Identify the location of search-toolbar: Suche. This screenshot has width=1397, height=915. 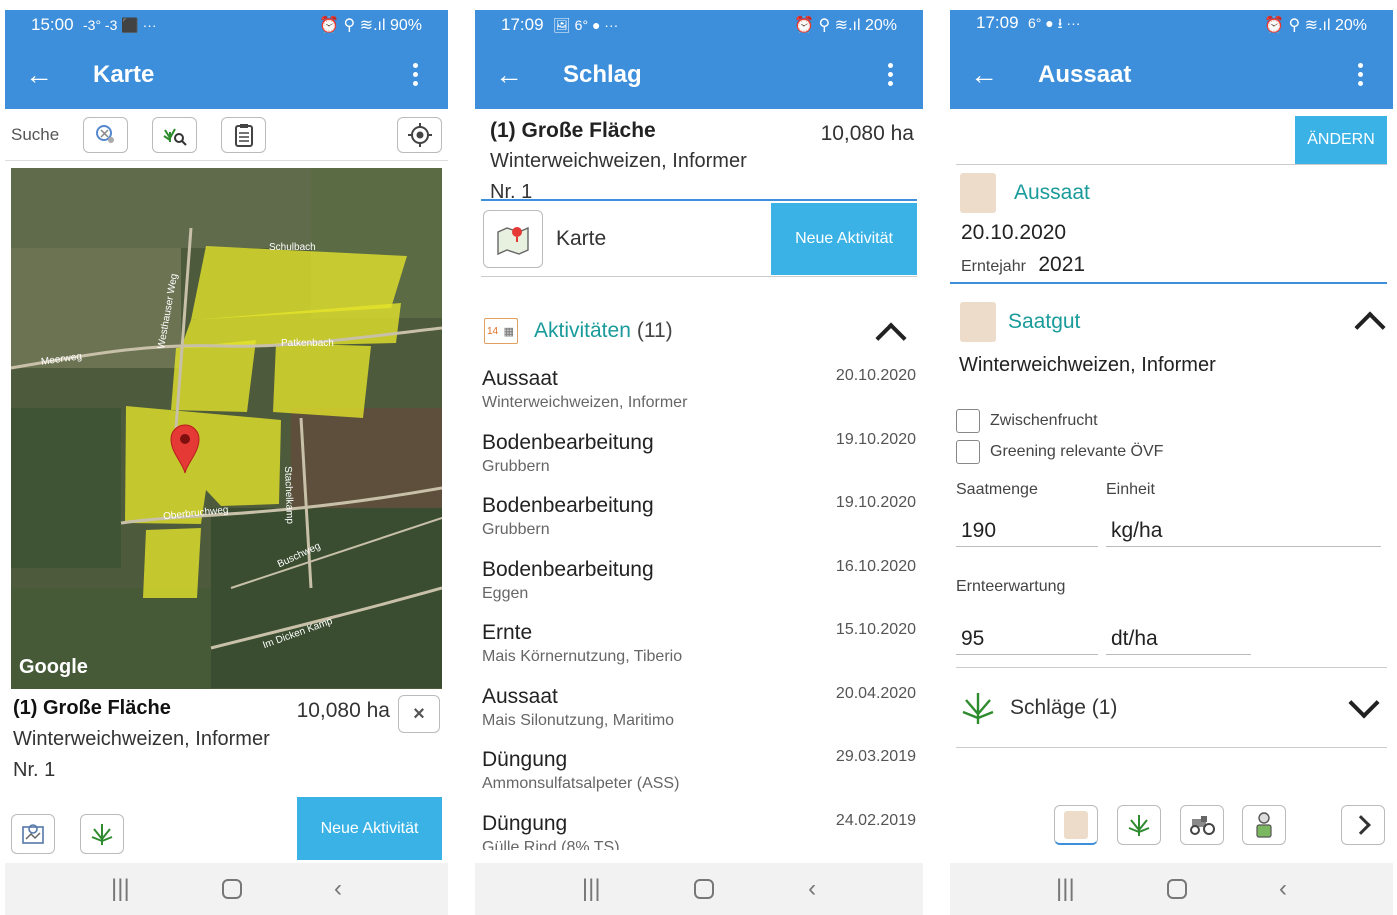
(226, 135).